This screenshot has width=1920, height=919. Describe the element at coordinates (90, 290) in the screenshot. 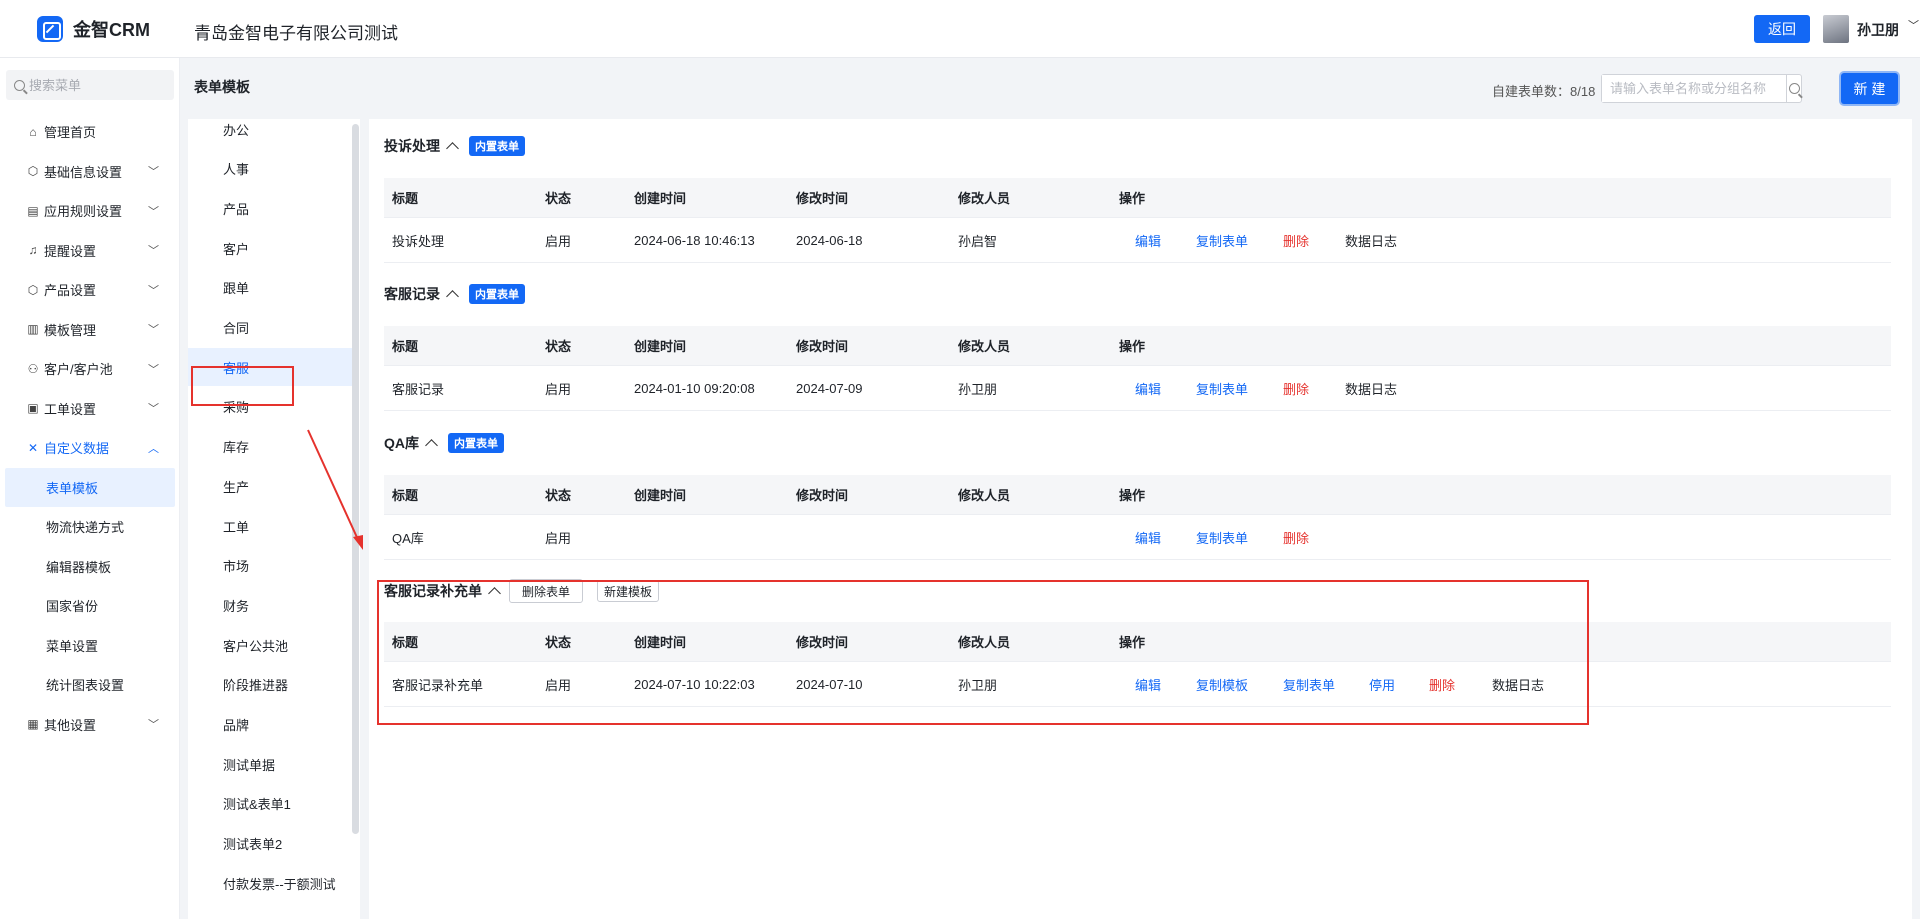

I see `sidebar-item: ⬡ 产品设置 ﹀` at that location.